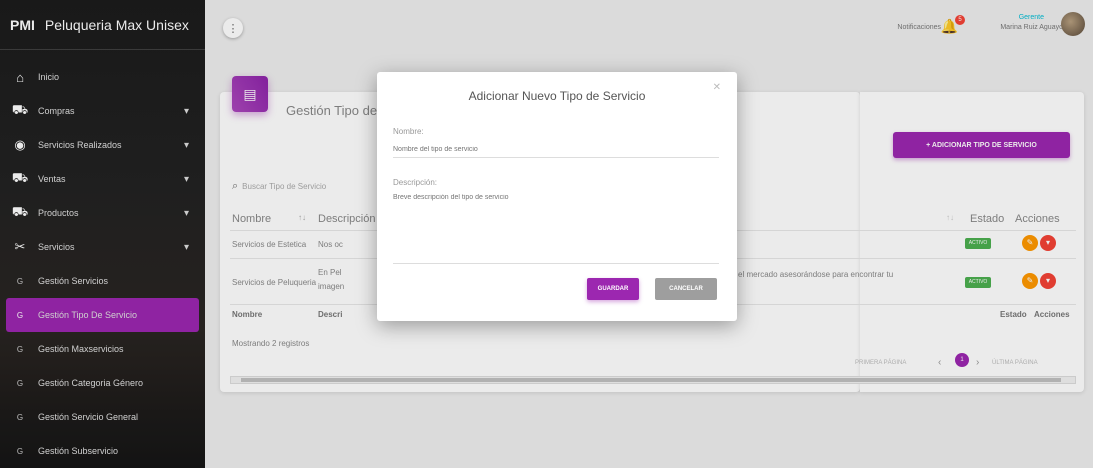 The image size is (1093, 468). Describe the element at coordinates (556, 152) in the screenshot. I see `name-field` at that location.